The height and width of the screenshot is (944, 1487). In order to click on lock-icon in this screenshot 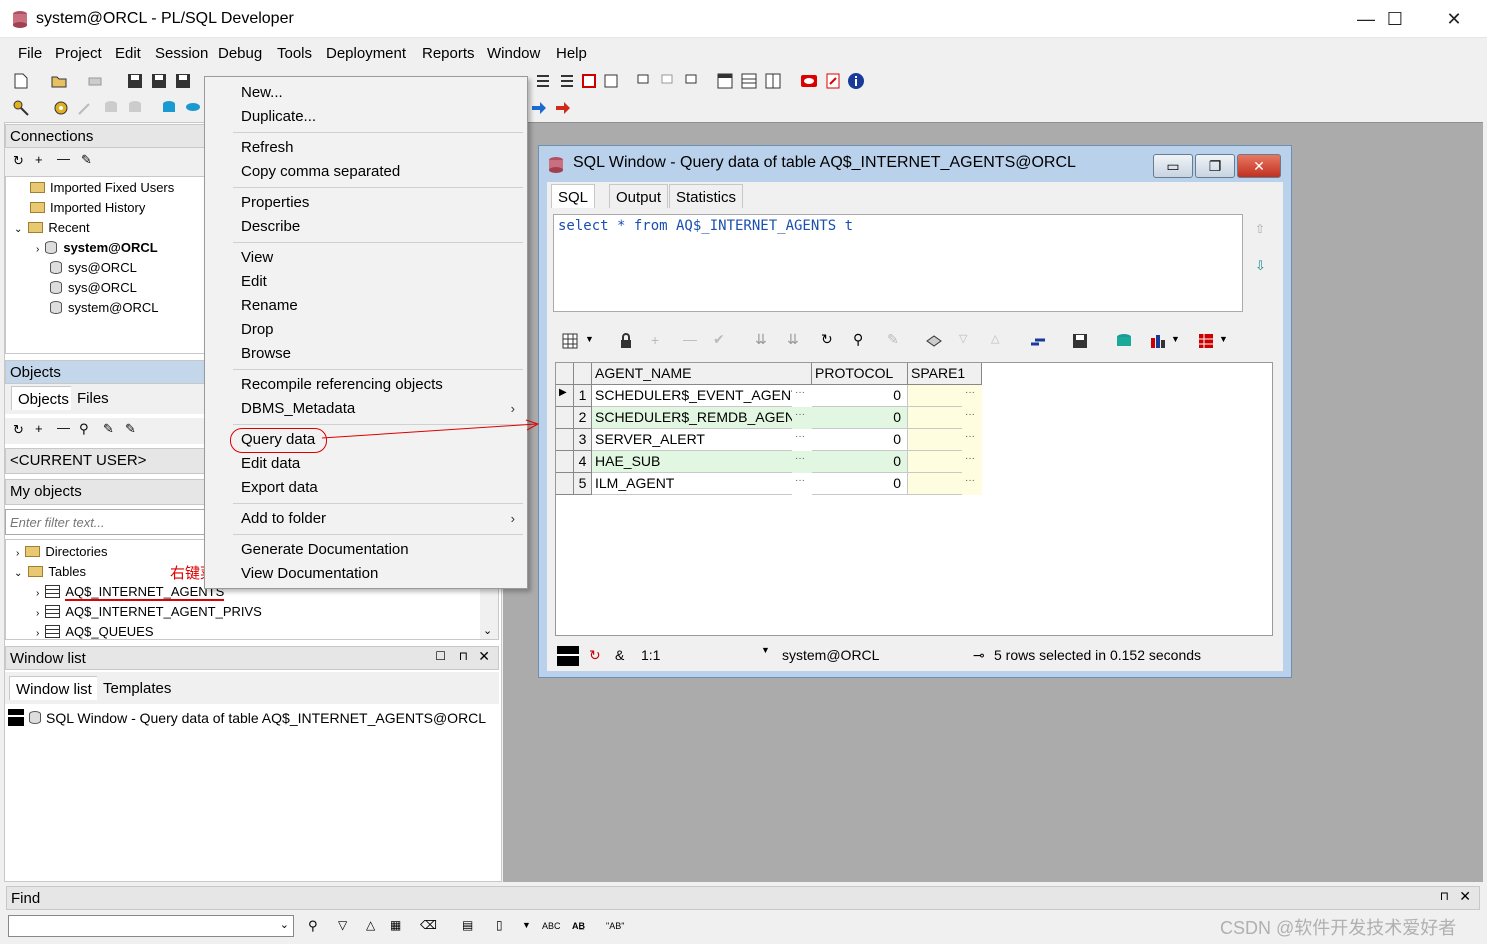, I will do `click(626, 341)`.